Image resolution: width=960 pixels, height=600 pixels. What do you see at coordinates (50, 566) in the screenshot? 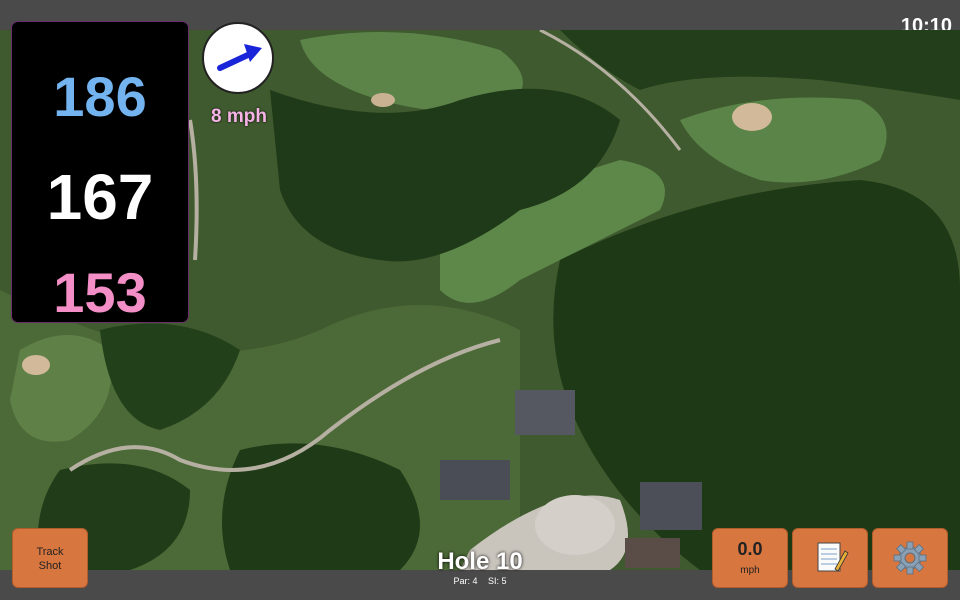
I see `track-shot-label-line2: Shot` at bounding box center [50, 566].